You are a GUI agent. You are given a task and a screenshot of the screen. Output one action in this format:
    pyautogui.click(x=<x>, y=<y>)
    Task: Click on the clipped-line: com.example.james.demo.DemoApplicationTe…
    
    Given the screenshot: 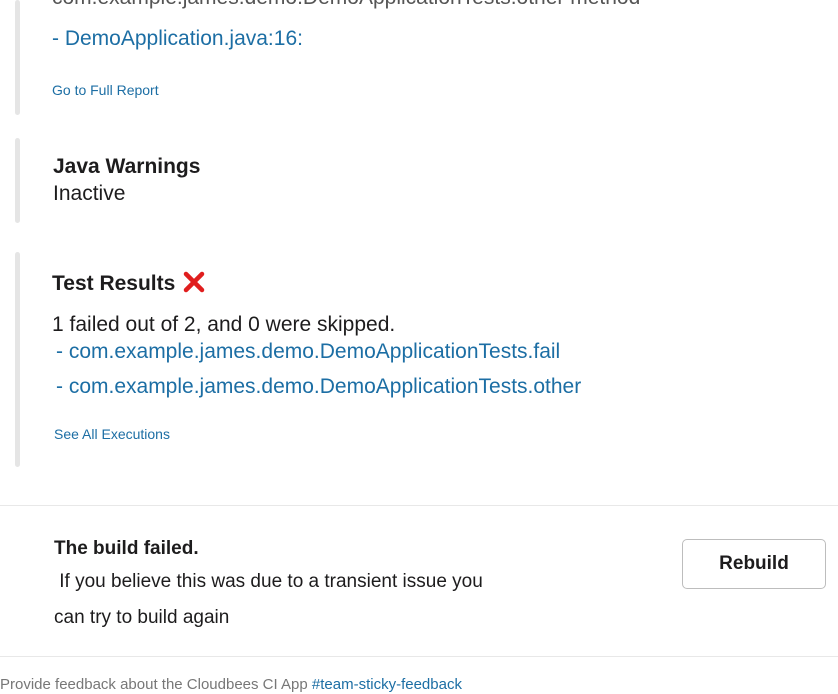 What is the action you would take?
    pyautogui.click(x=346, y=6)
    